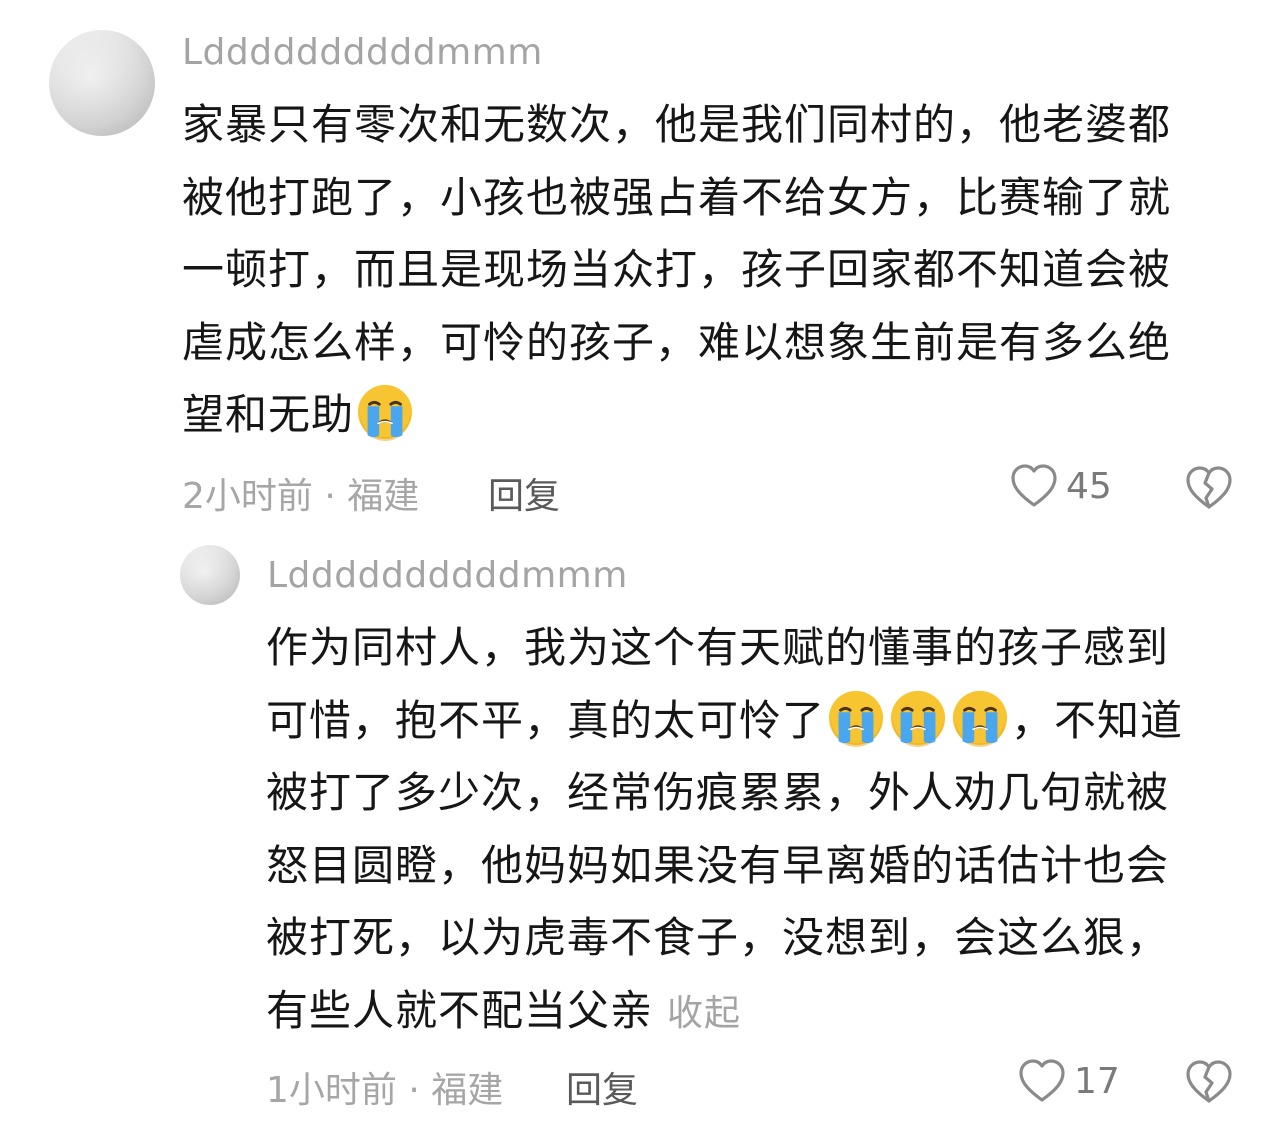  I want to click on reply-line: 怒目圆瞪，他妈妈如果没有早离婚的话估计也会, so click(718, 865).